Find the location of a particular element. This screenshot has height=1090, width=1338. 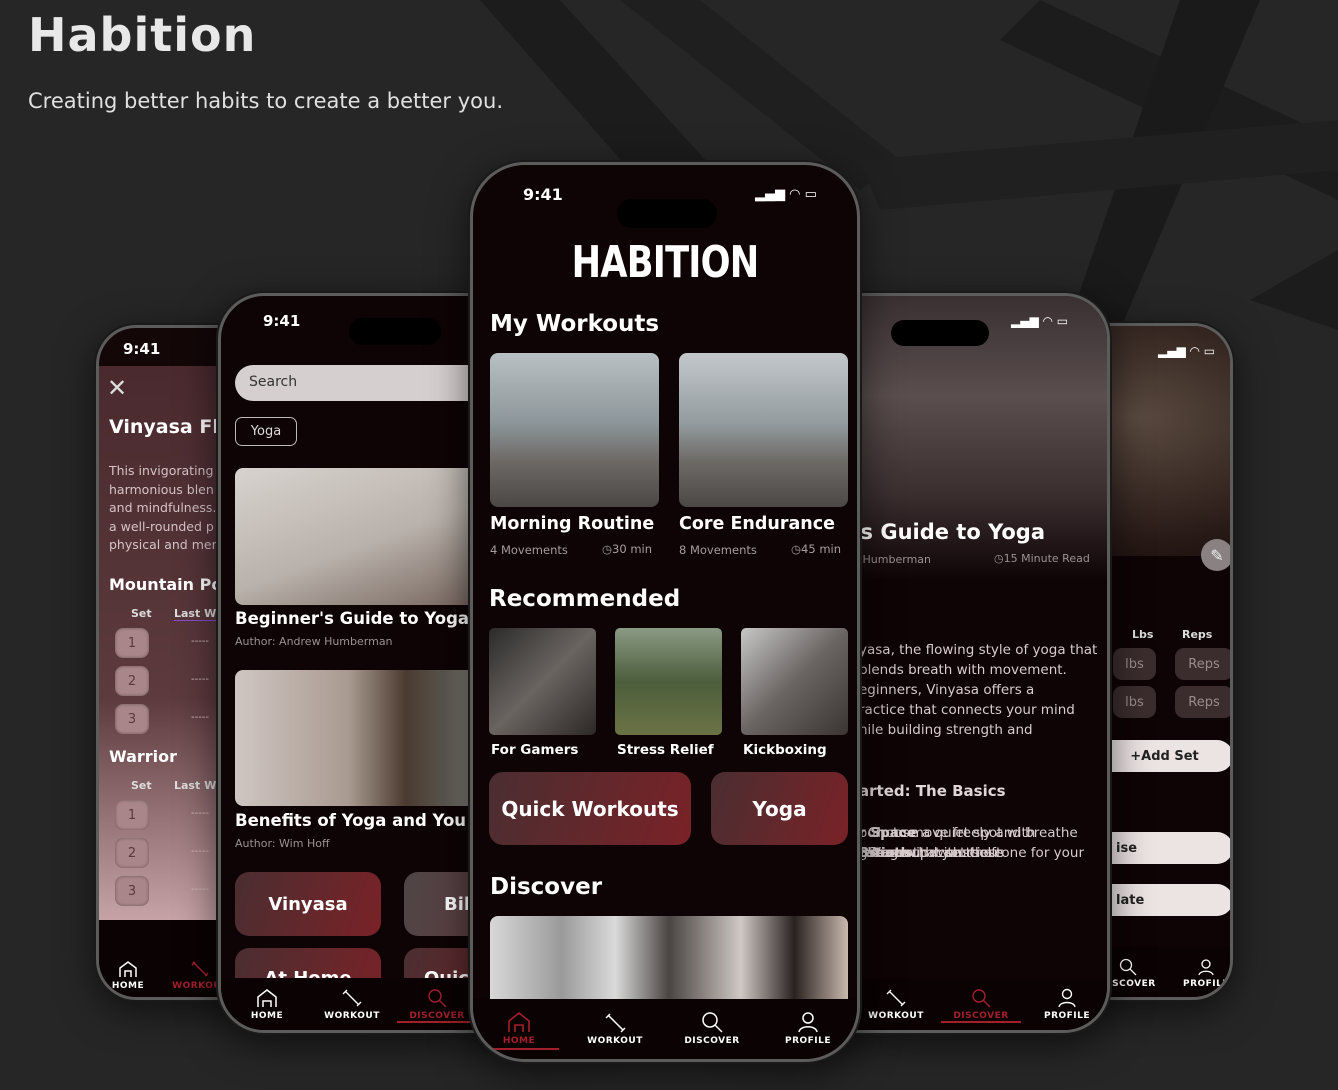

exercise-name: Warrior is located at coordinates (143, 756).